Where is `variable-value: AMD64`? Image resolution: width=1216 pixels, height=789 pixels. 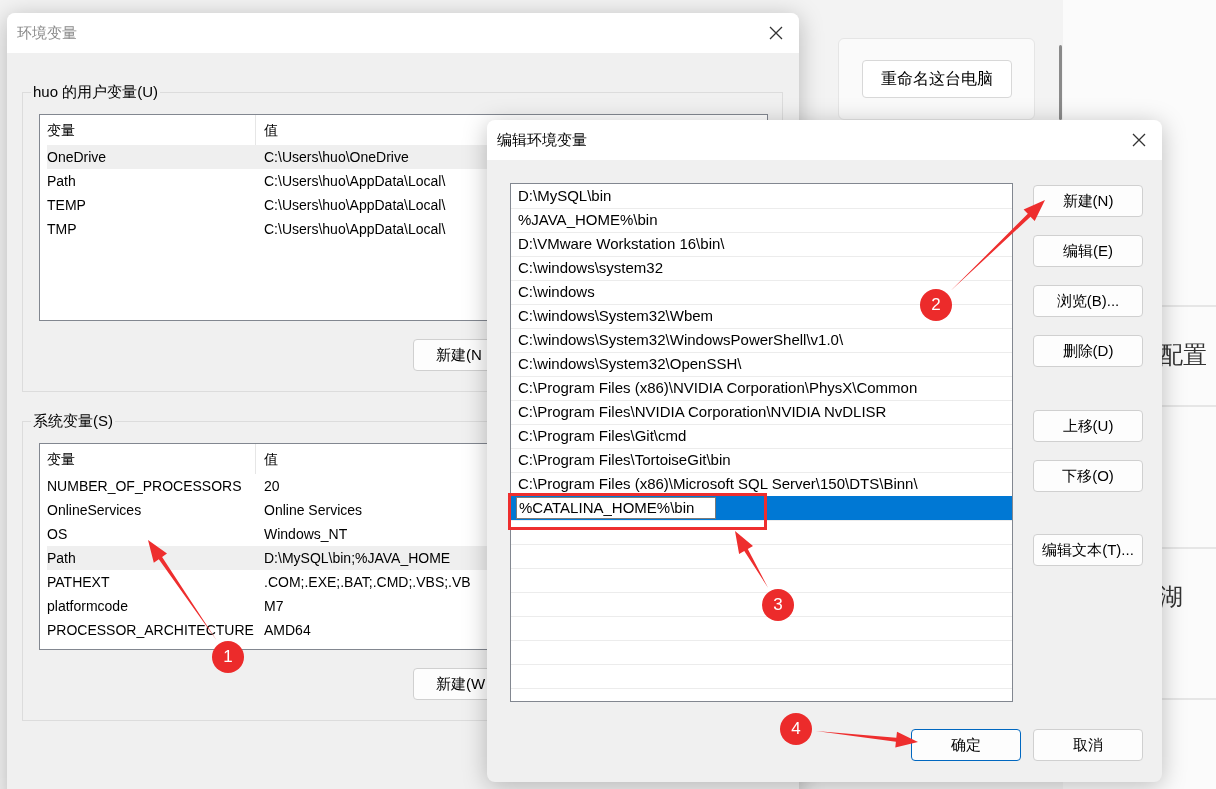
variable-value: AMD64 is located at coordinates (287, 630).